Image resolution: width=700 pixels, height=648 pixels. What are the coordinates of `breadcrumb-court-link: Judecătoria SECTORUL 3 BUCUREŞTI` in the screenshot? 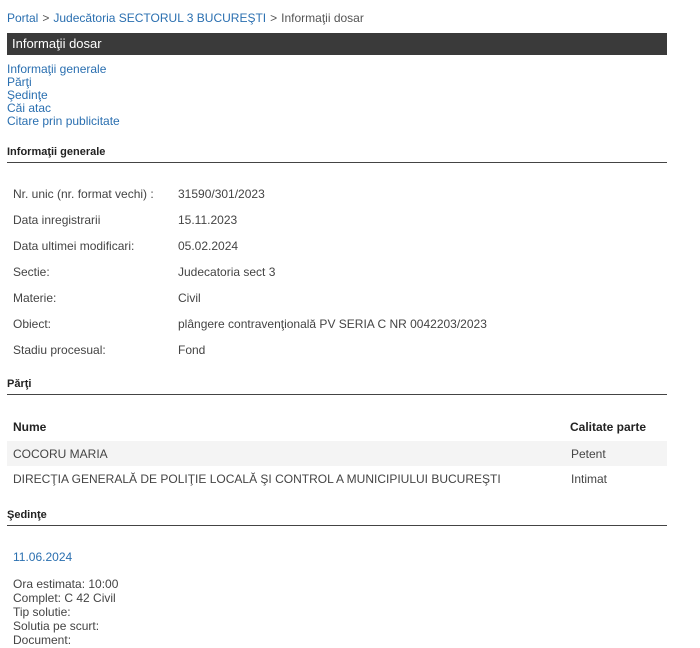 It's located at (159, 18).